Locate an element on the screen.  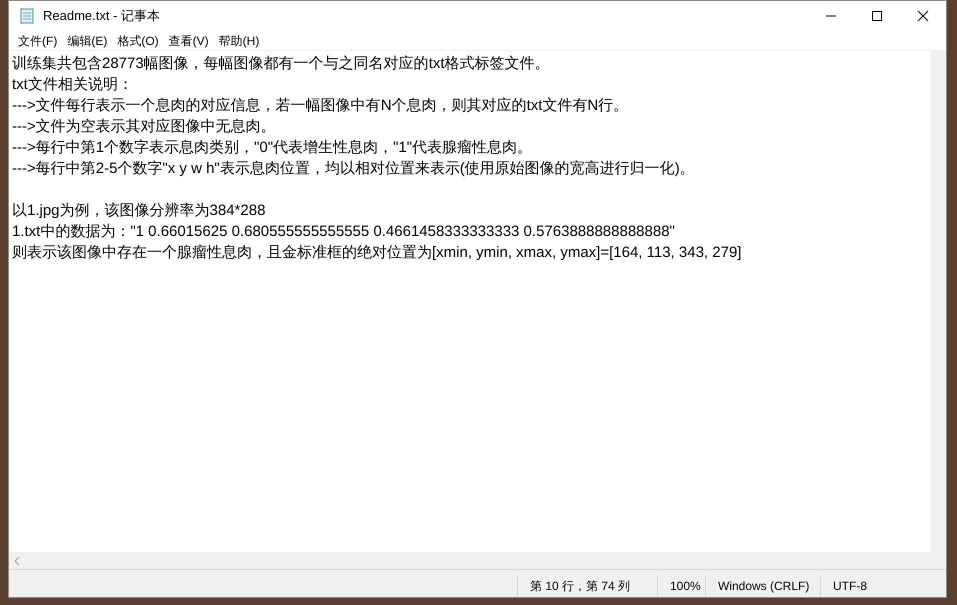
maximize-icon is located at coordinates (877, 16).